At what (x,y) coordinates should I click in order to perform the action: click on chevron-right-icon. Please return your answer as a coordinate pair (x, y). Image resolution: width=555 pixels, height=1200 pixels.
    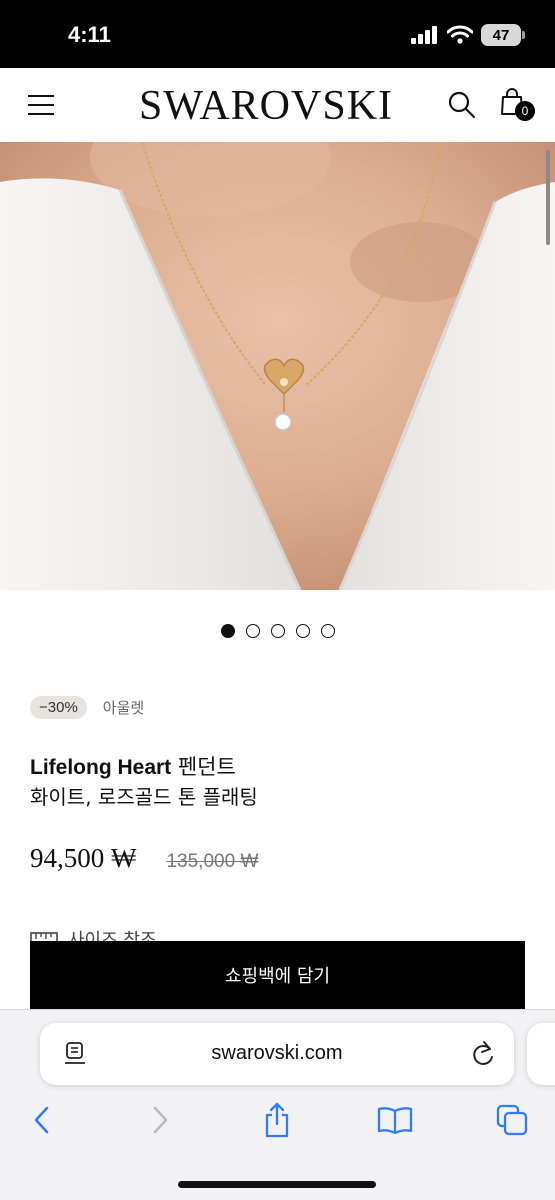
    Looking at the image, I should click on (160, 1120).